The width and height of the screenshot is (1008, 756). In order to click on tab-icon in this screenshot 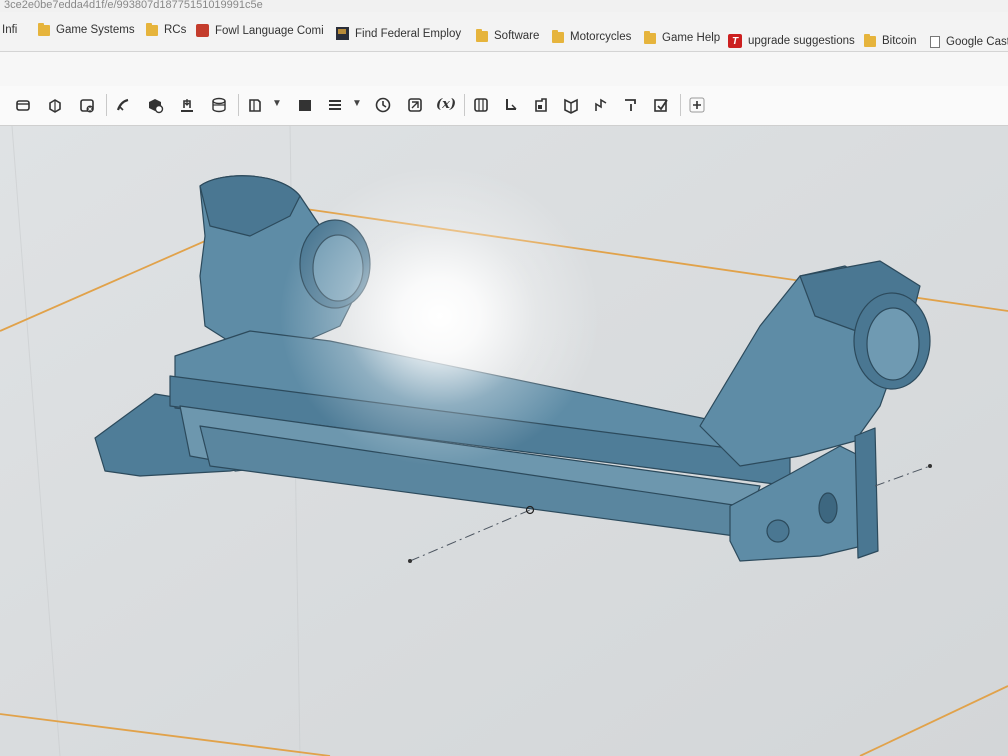, I will do `click(541, 105)`.